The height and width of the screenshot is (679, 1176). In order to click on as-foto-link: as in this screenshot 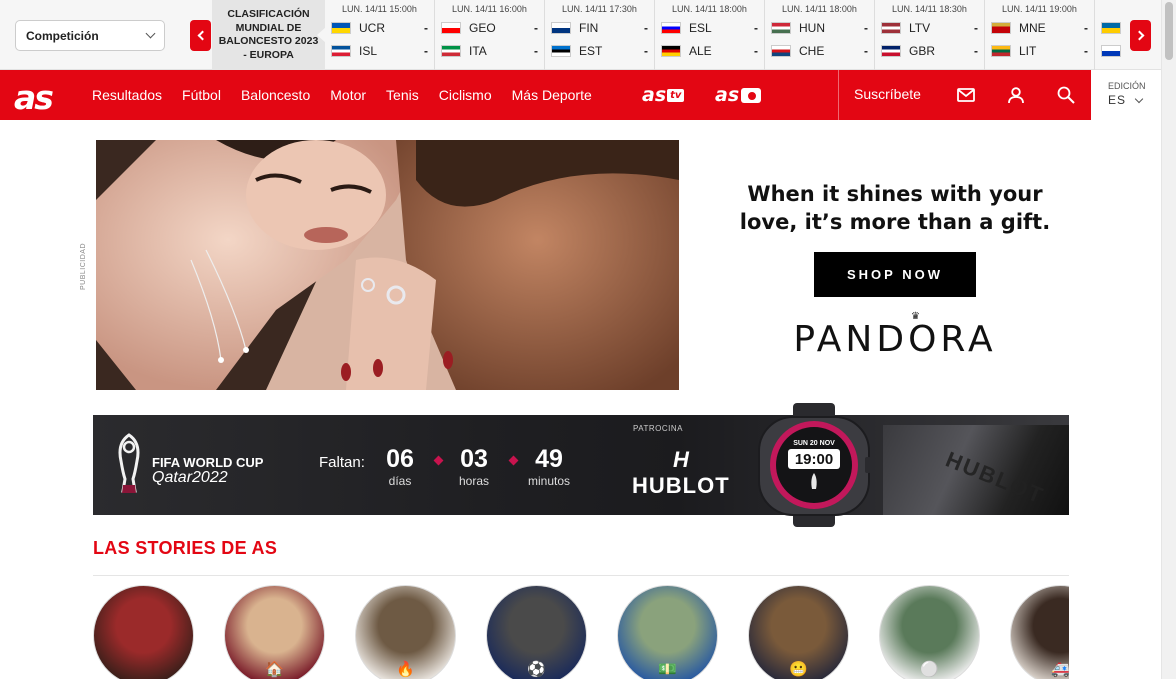, I will do `click(738, 95)`.